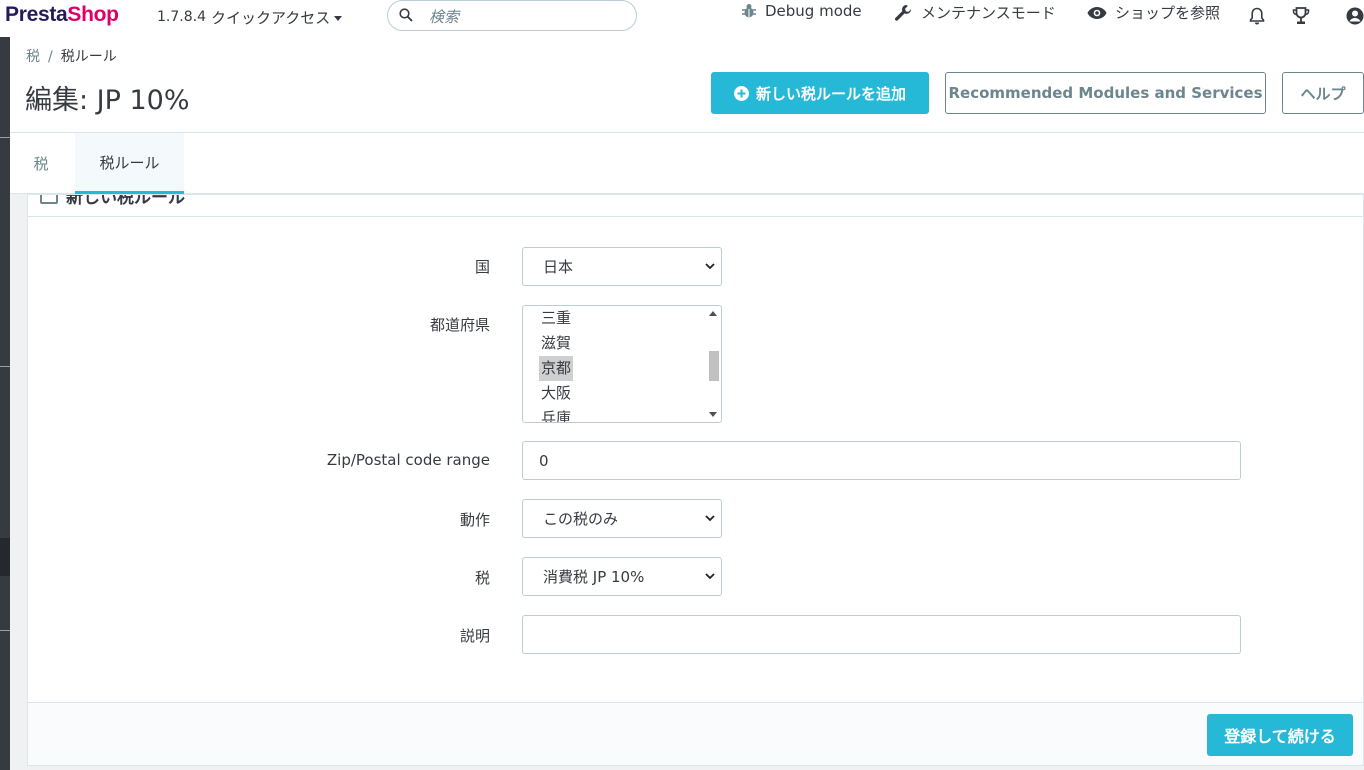  What do you see at coordinates (714, 366) in the screenshot?
I see `scrollbar-thumb` at bounding box center [714, 366].